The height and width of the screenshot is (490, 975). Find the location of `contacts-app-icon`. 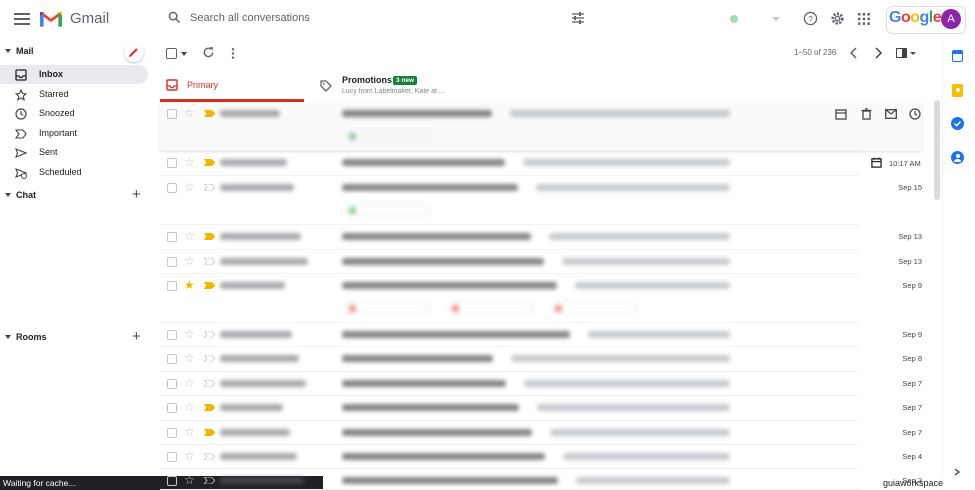

contacts-app-icon is located at coordinates (957, 157).